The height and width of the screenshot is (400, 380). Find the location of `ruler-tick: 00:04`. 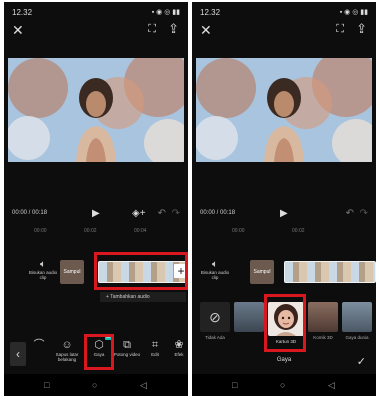

ruler-tick: 00:04 is located at coordinates (140, 231).